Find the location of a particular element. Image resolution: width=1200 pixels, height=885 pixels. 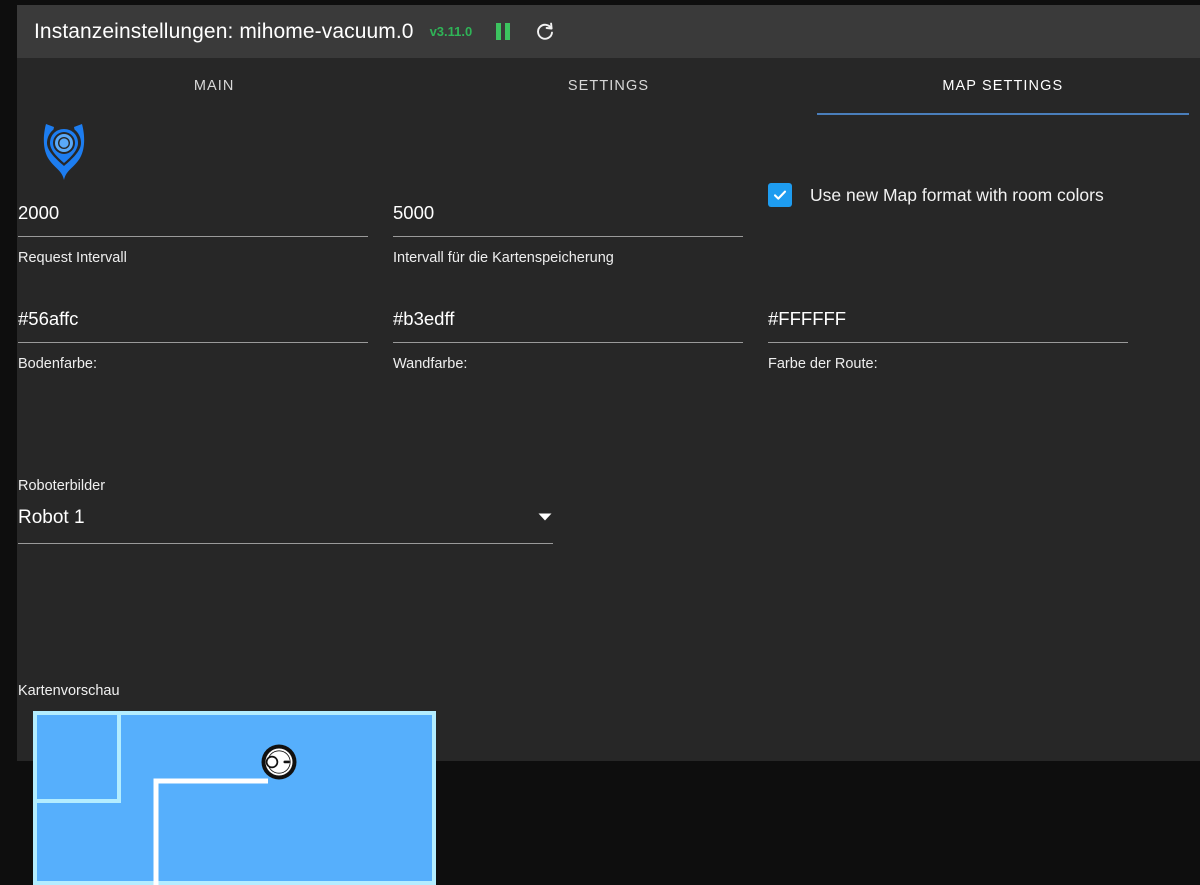

field-map-save-interval: 5000 Intervall für die Kartenspeicherung is located at coordinates (568, 232).